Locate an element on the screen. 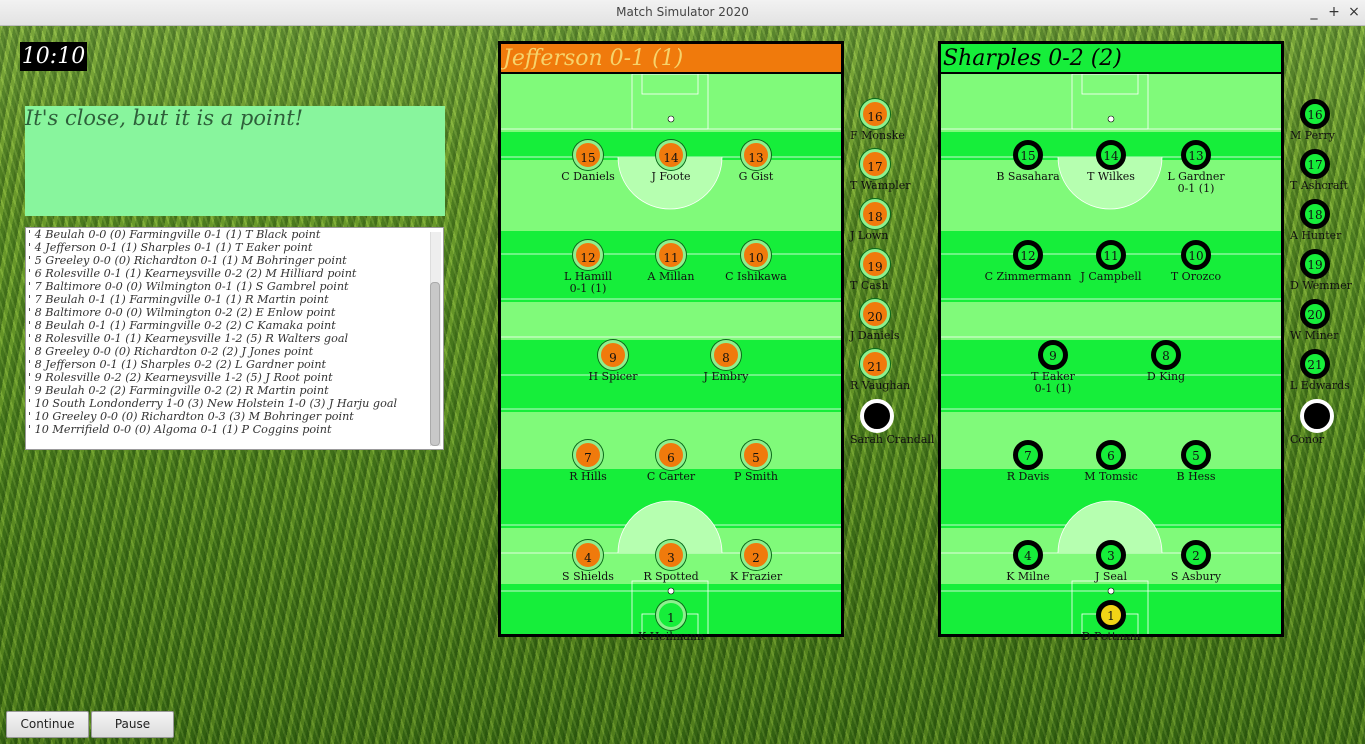 The height and width of the screenshot is (744, 1365). jefferson-substitute: Sarah Crandall is located at coordinates (905, 422).